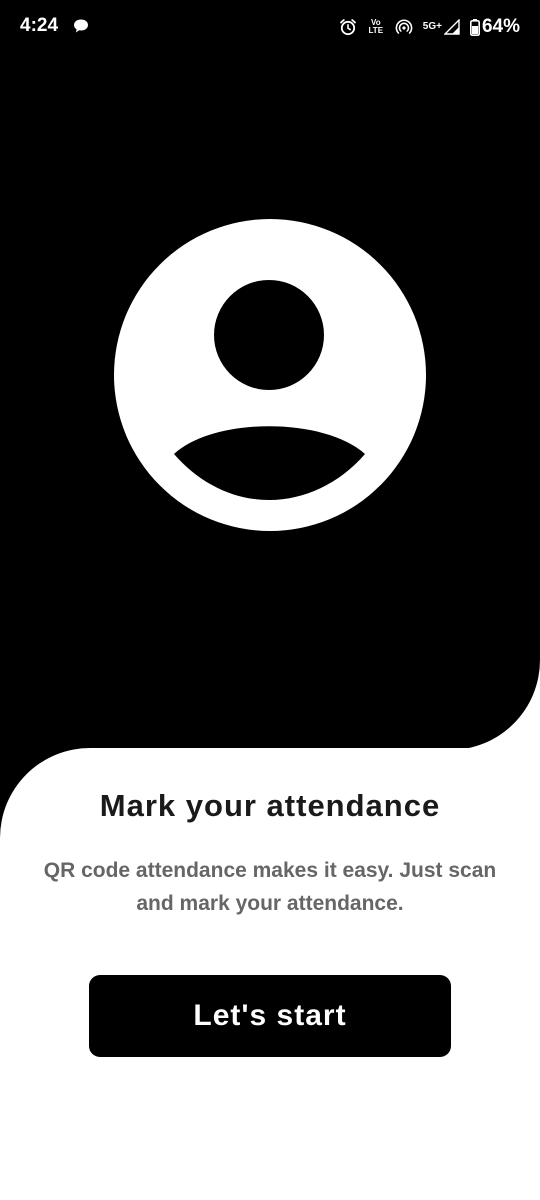 The width and height of the screenshot is (540, 1200). What do you see at coordinates (474, 27) in the screenshot?
I see `battery-icon` at bounding box center [474, 27].